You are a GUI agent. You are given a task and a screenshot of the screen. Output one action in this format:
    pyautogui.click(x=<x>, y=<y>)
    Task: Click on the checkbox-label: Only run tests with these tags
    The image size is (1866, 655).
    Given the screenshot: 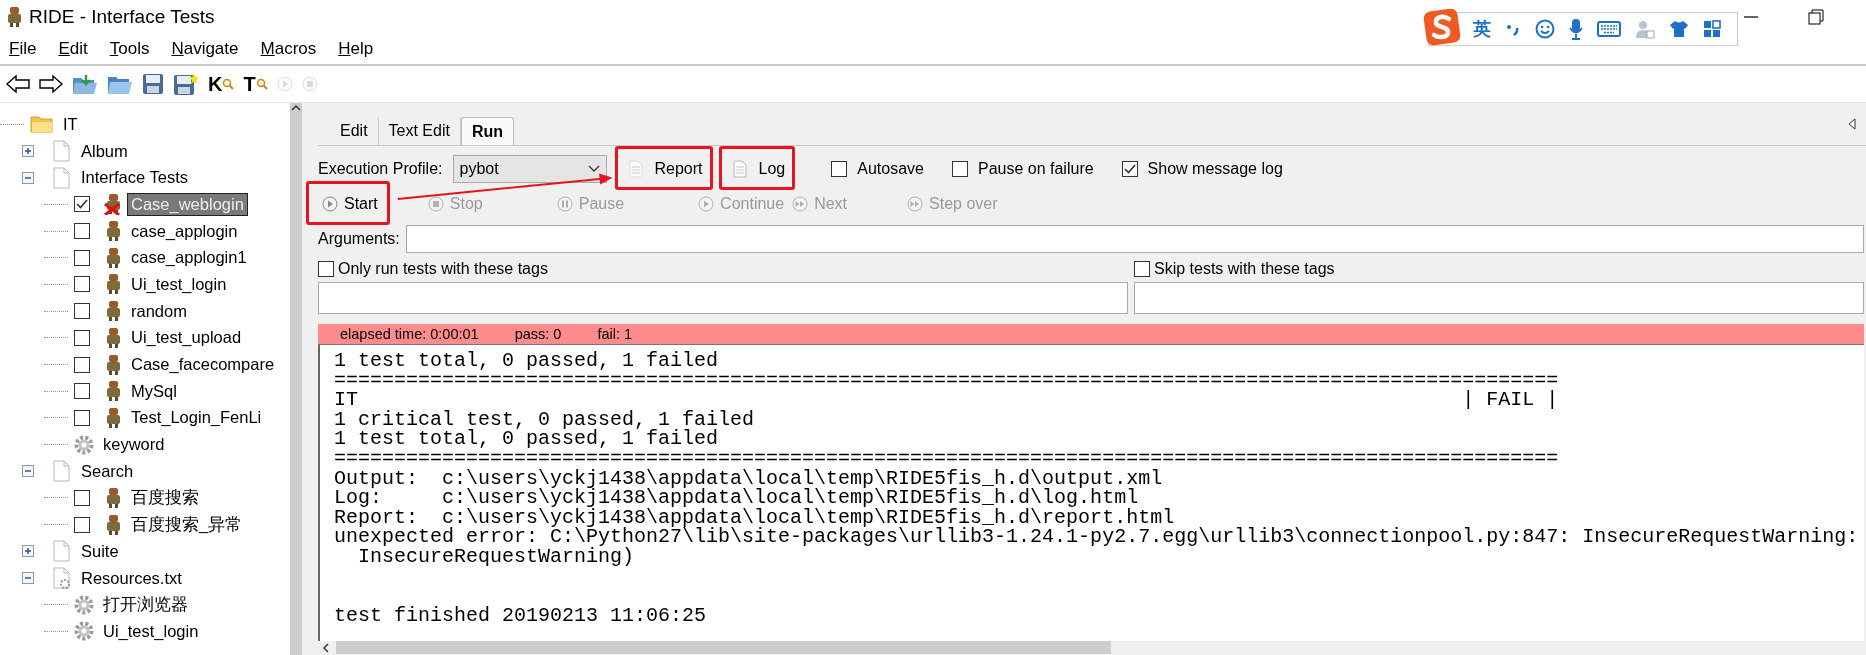 What is the action you would take?
    pyautogui.click(x=443, y=269)
    